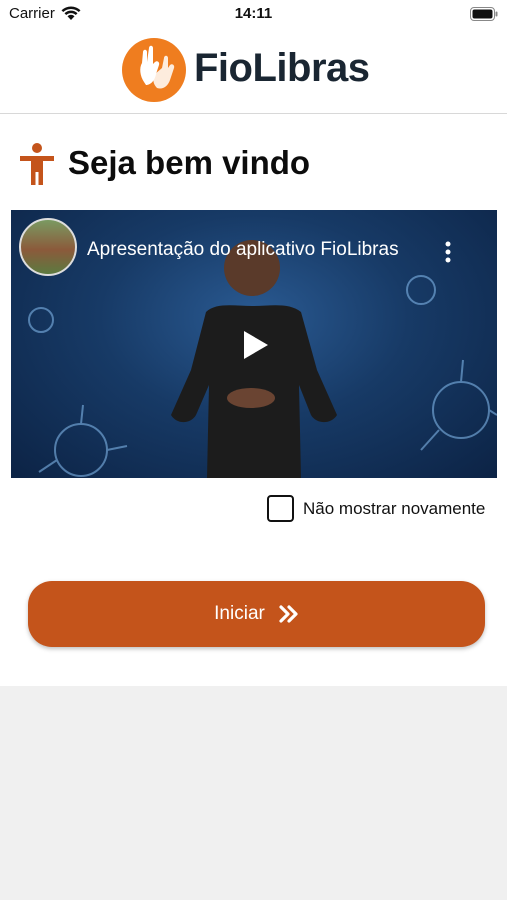  Describe the element at coordinates (448, 252) in the screenshot. I see `more-vertical-icon` at that location.